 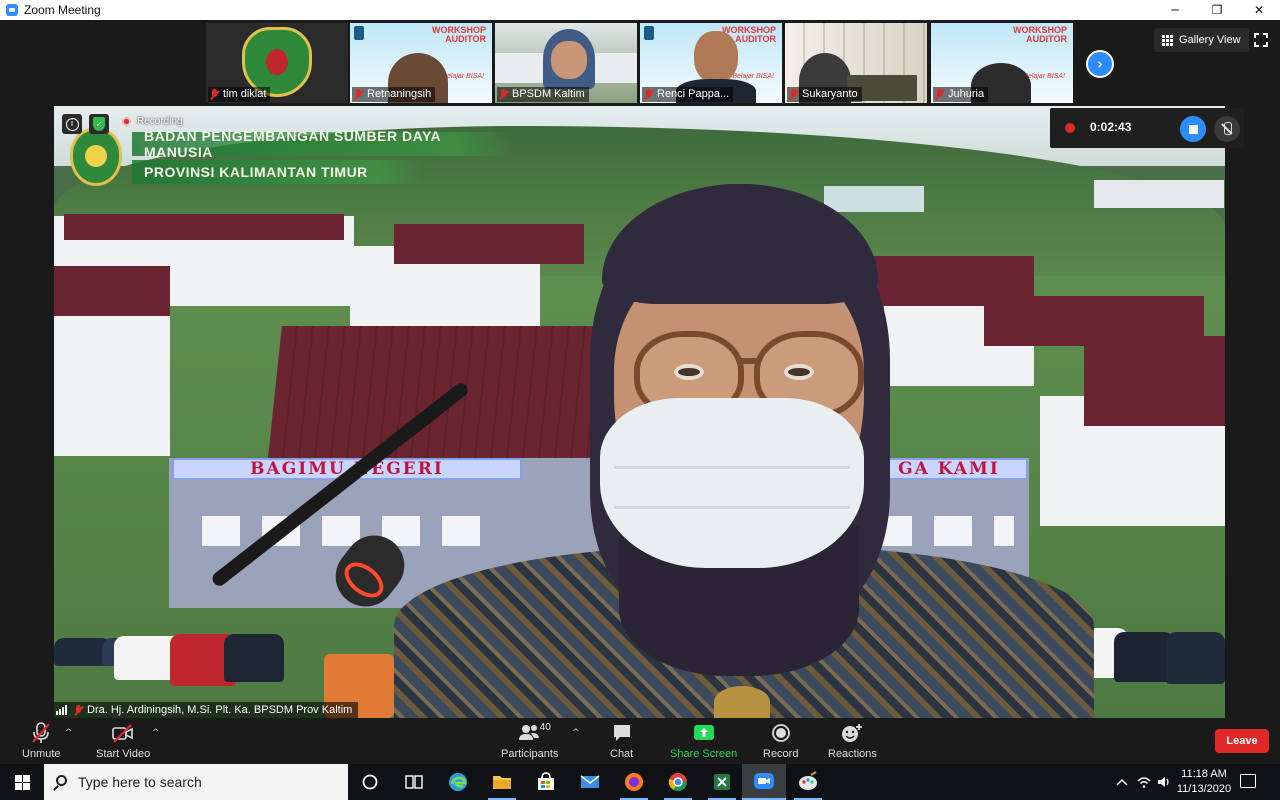 What do you see at coordinates (678, 782) in the screenshot?
I see `chrome-icon` at bounding box center [678, 782].